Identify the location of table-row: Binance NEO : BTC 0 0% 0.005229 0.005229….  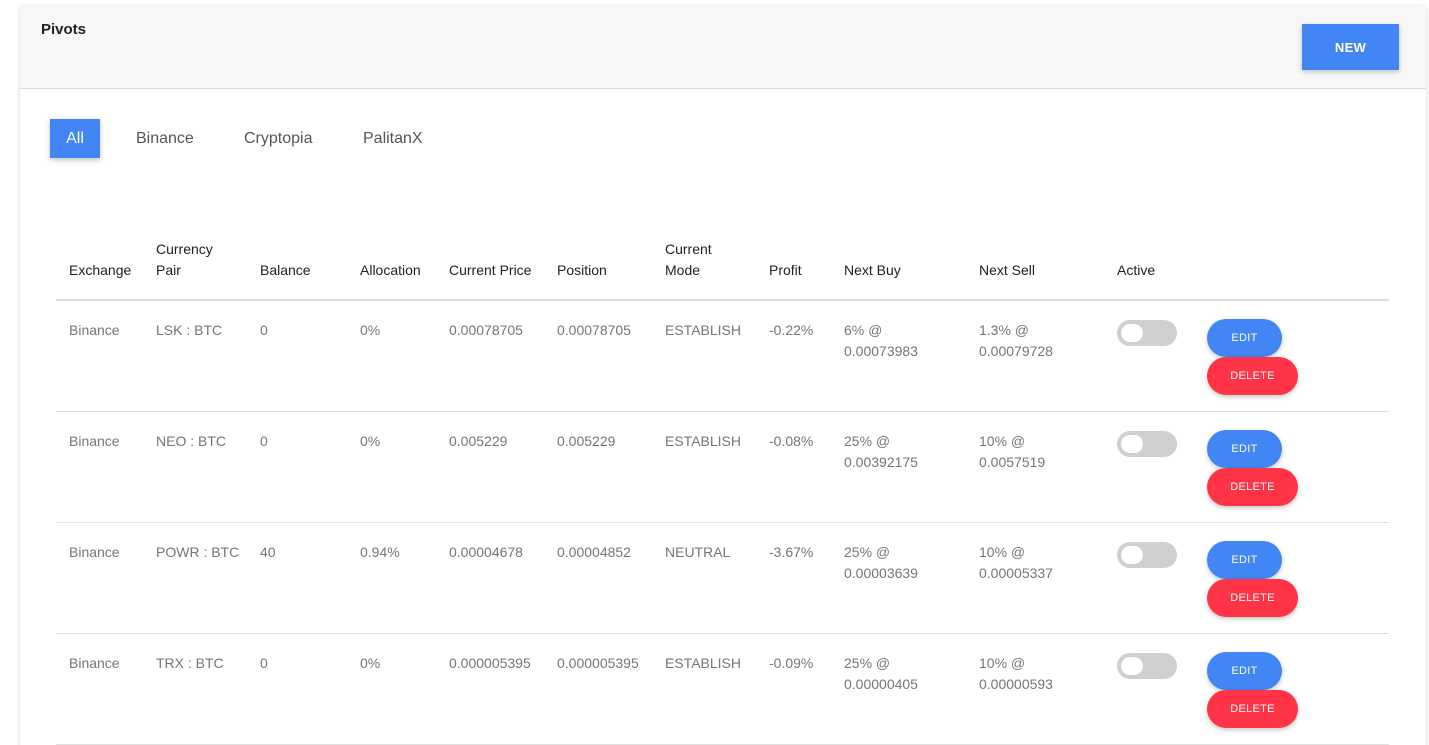
(722, 467).